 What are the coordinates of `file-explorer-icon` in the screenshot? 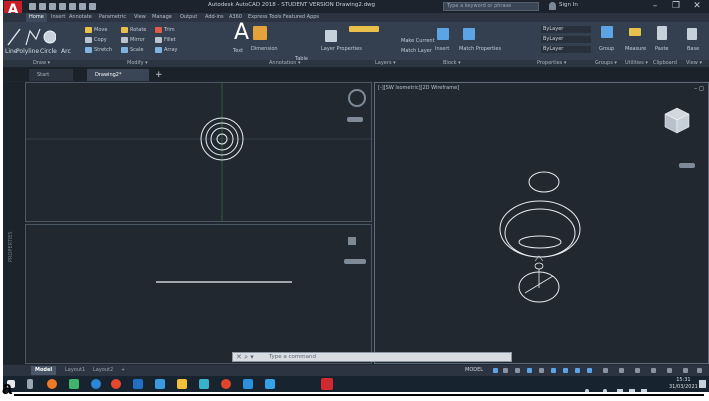 It's located at (182, 384).